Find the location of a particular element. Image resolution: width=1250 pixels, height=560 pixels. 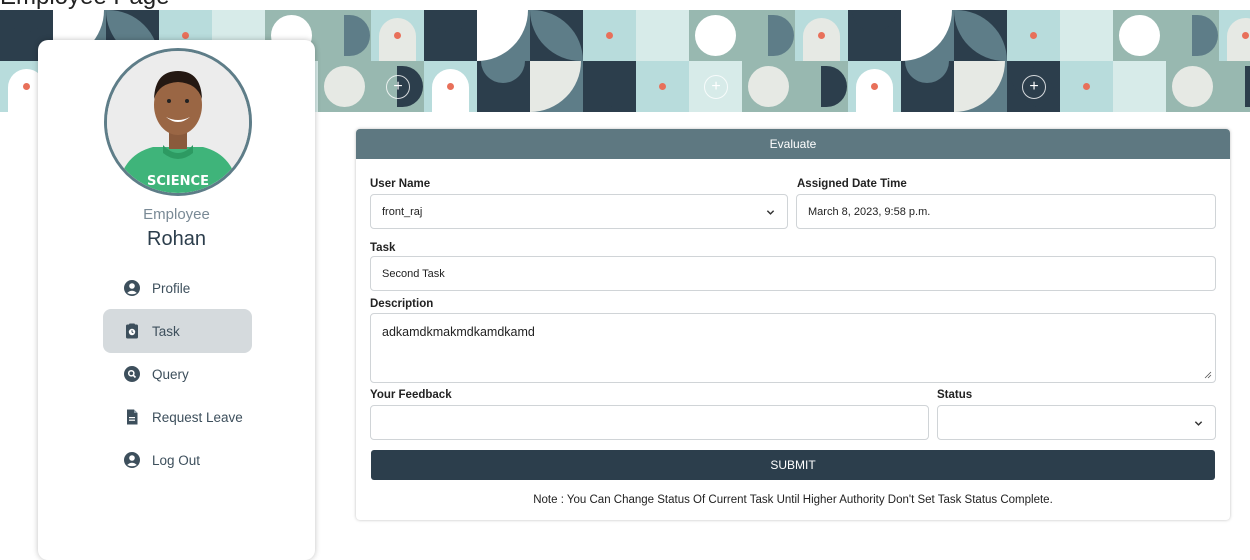

status-label: Status is located at coordinates (955, 395).